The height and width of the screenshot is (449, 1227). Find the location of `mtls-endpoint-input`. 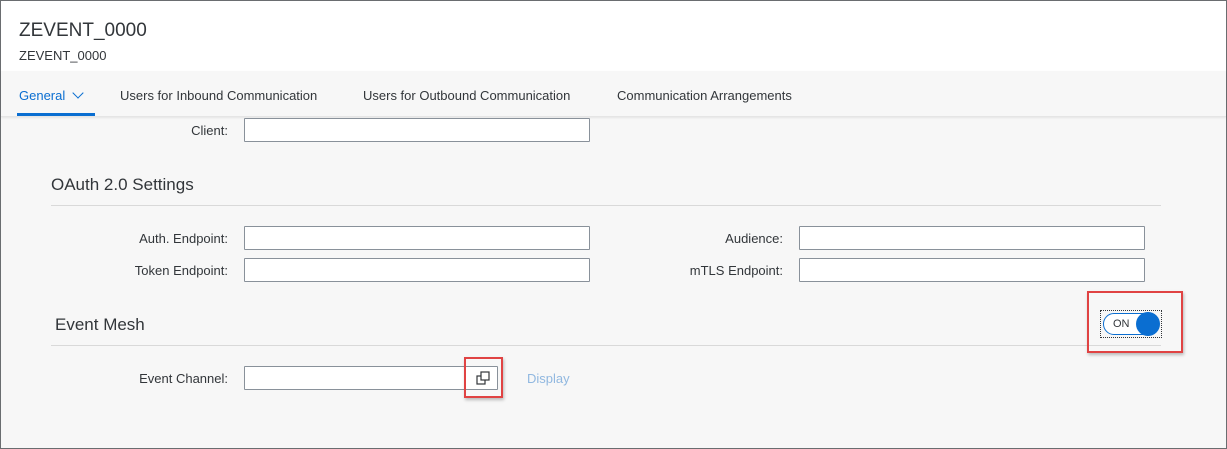

mtls-endpoint-input is located at coordinates (972, 270).